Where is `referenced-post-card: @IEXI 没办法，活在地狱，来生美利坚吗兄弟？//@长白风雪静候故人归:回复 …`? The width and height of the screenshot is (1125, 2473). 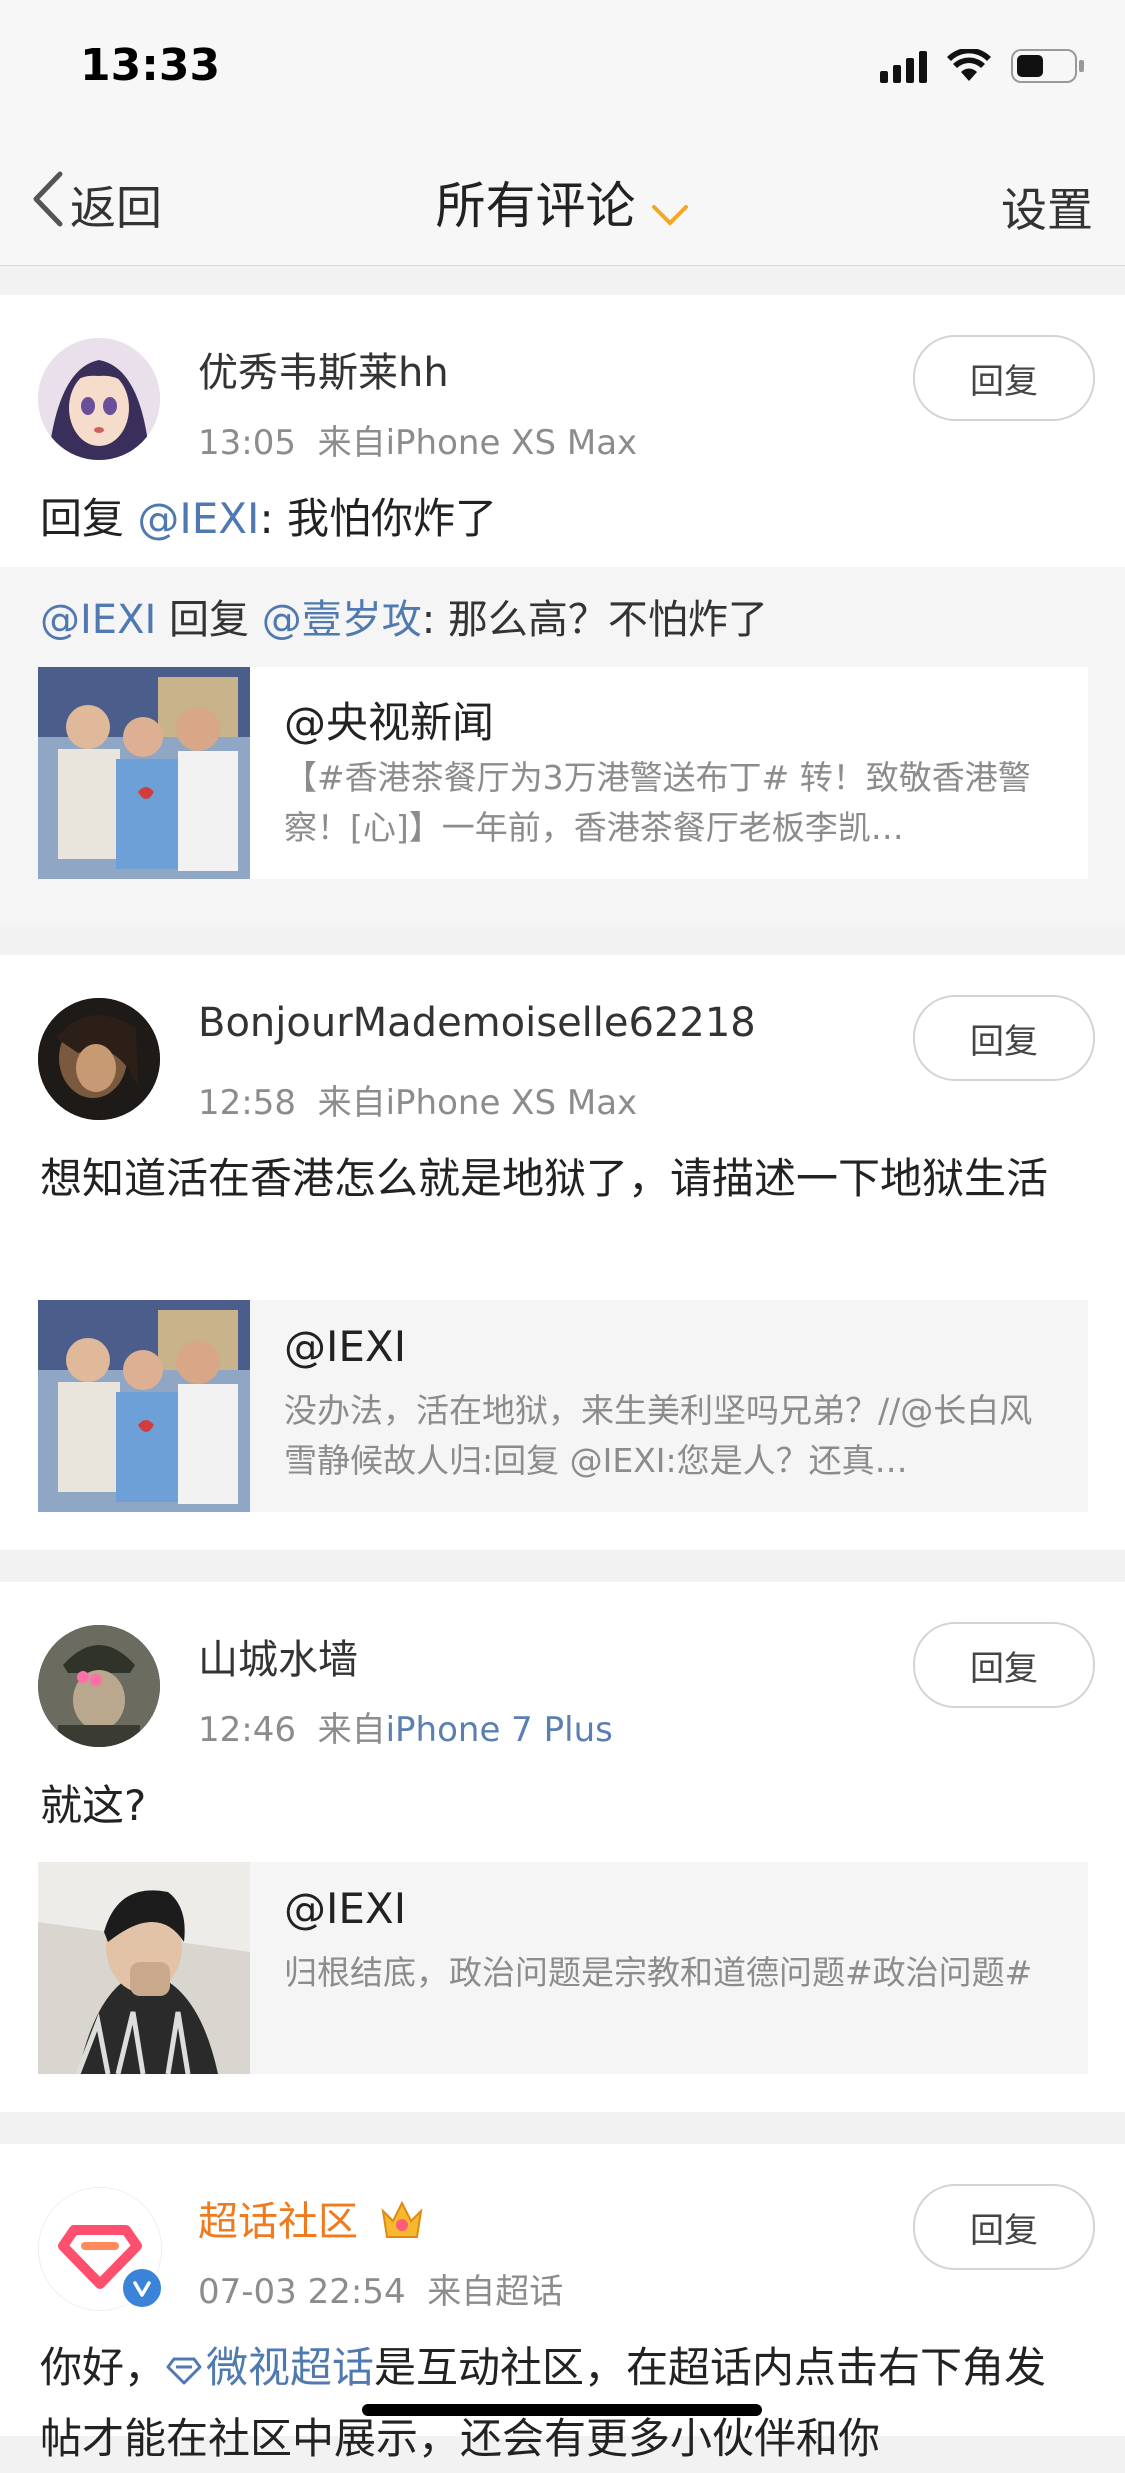
referenced-post-card: @IEXI 没办法，活在地狱，来生美利坚吗兄弟？//@长白风雪静候故人归:回复 … is located at coordinates (563, 1406).